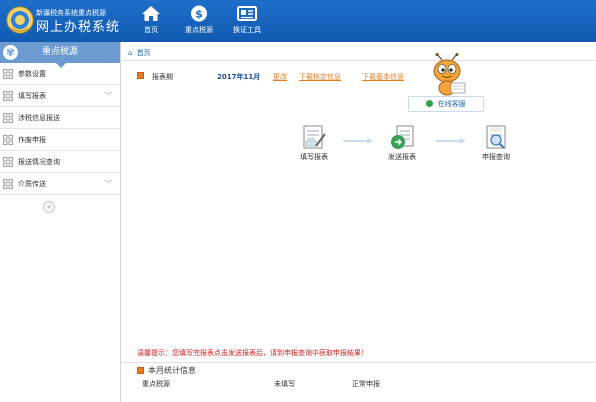 This screenshot has width=596, height=402. I want to click on step-fill-report: 填写报表, so click(314, 143).